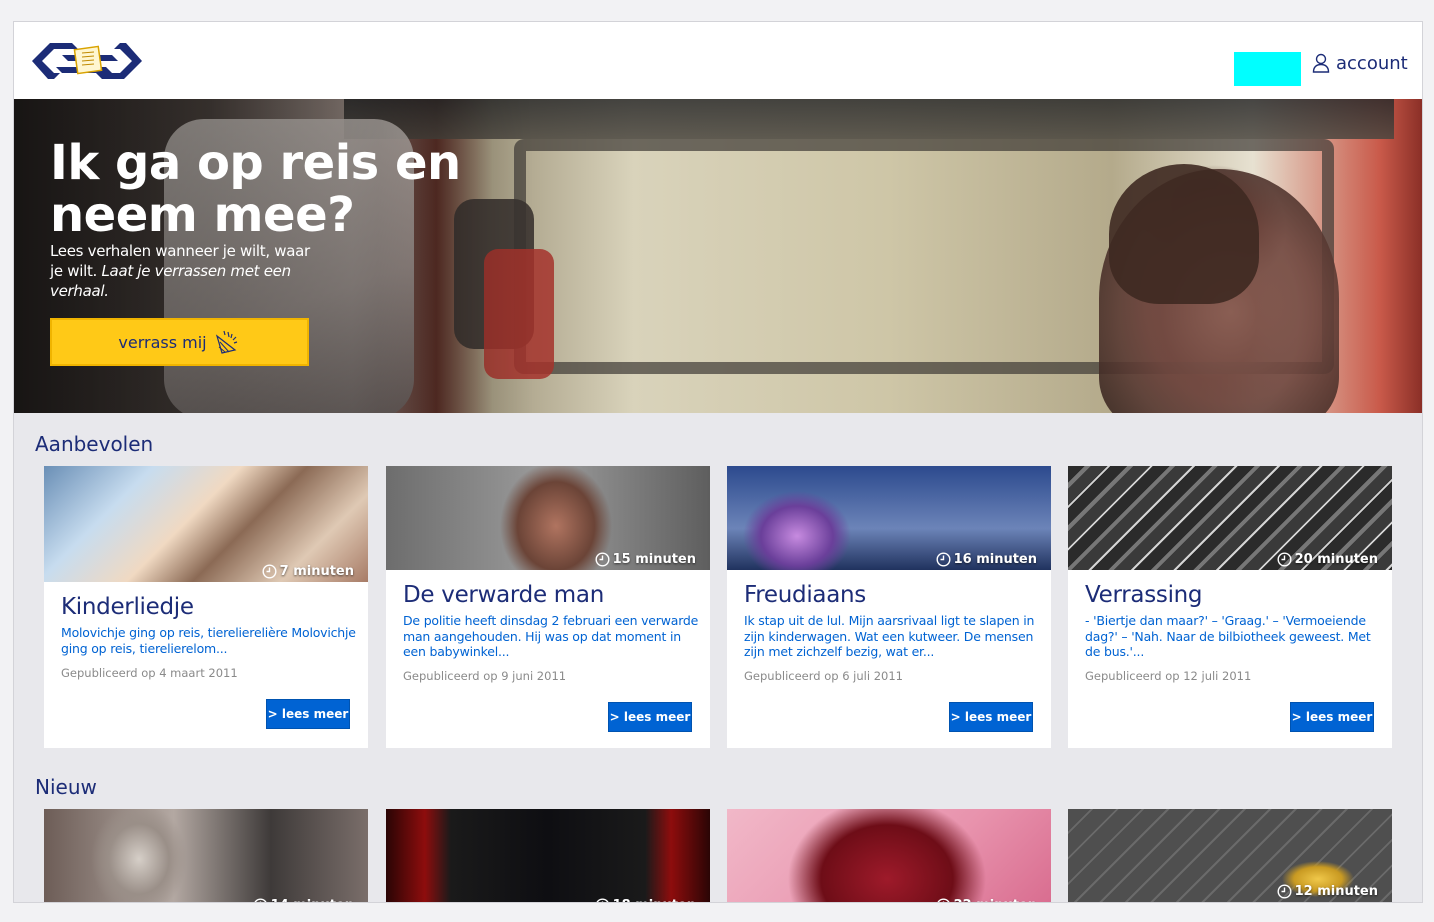 The image size is (1434, 922). Describe the element at coordinates (87, 61) in the screenshot. I see `ns-logo` at that location.